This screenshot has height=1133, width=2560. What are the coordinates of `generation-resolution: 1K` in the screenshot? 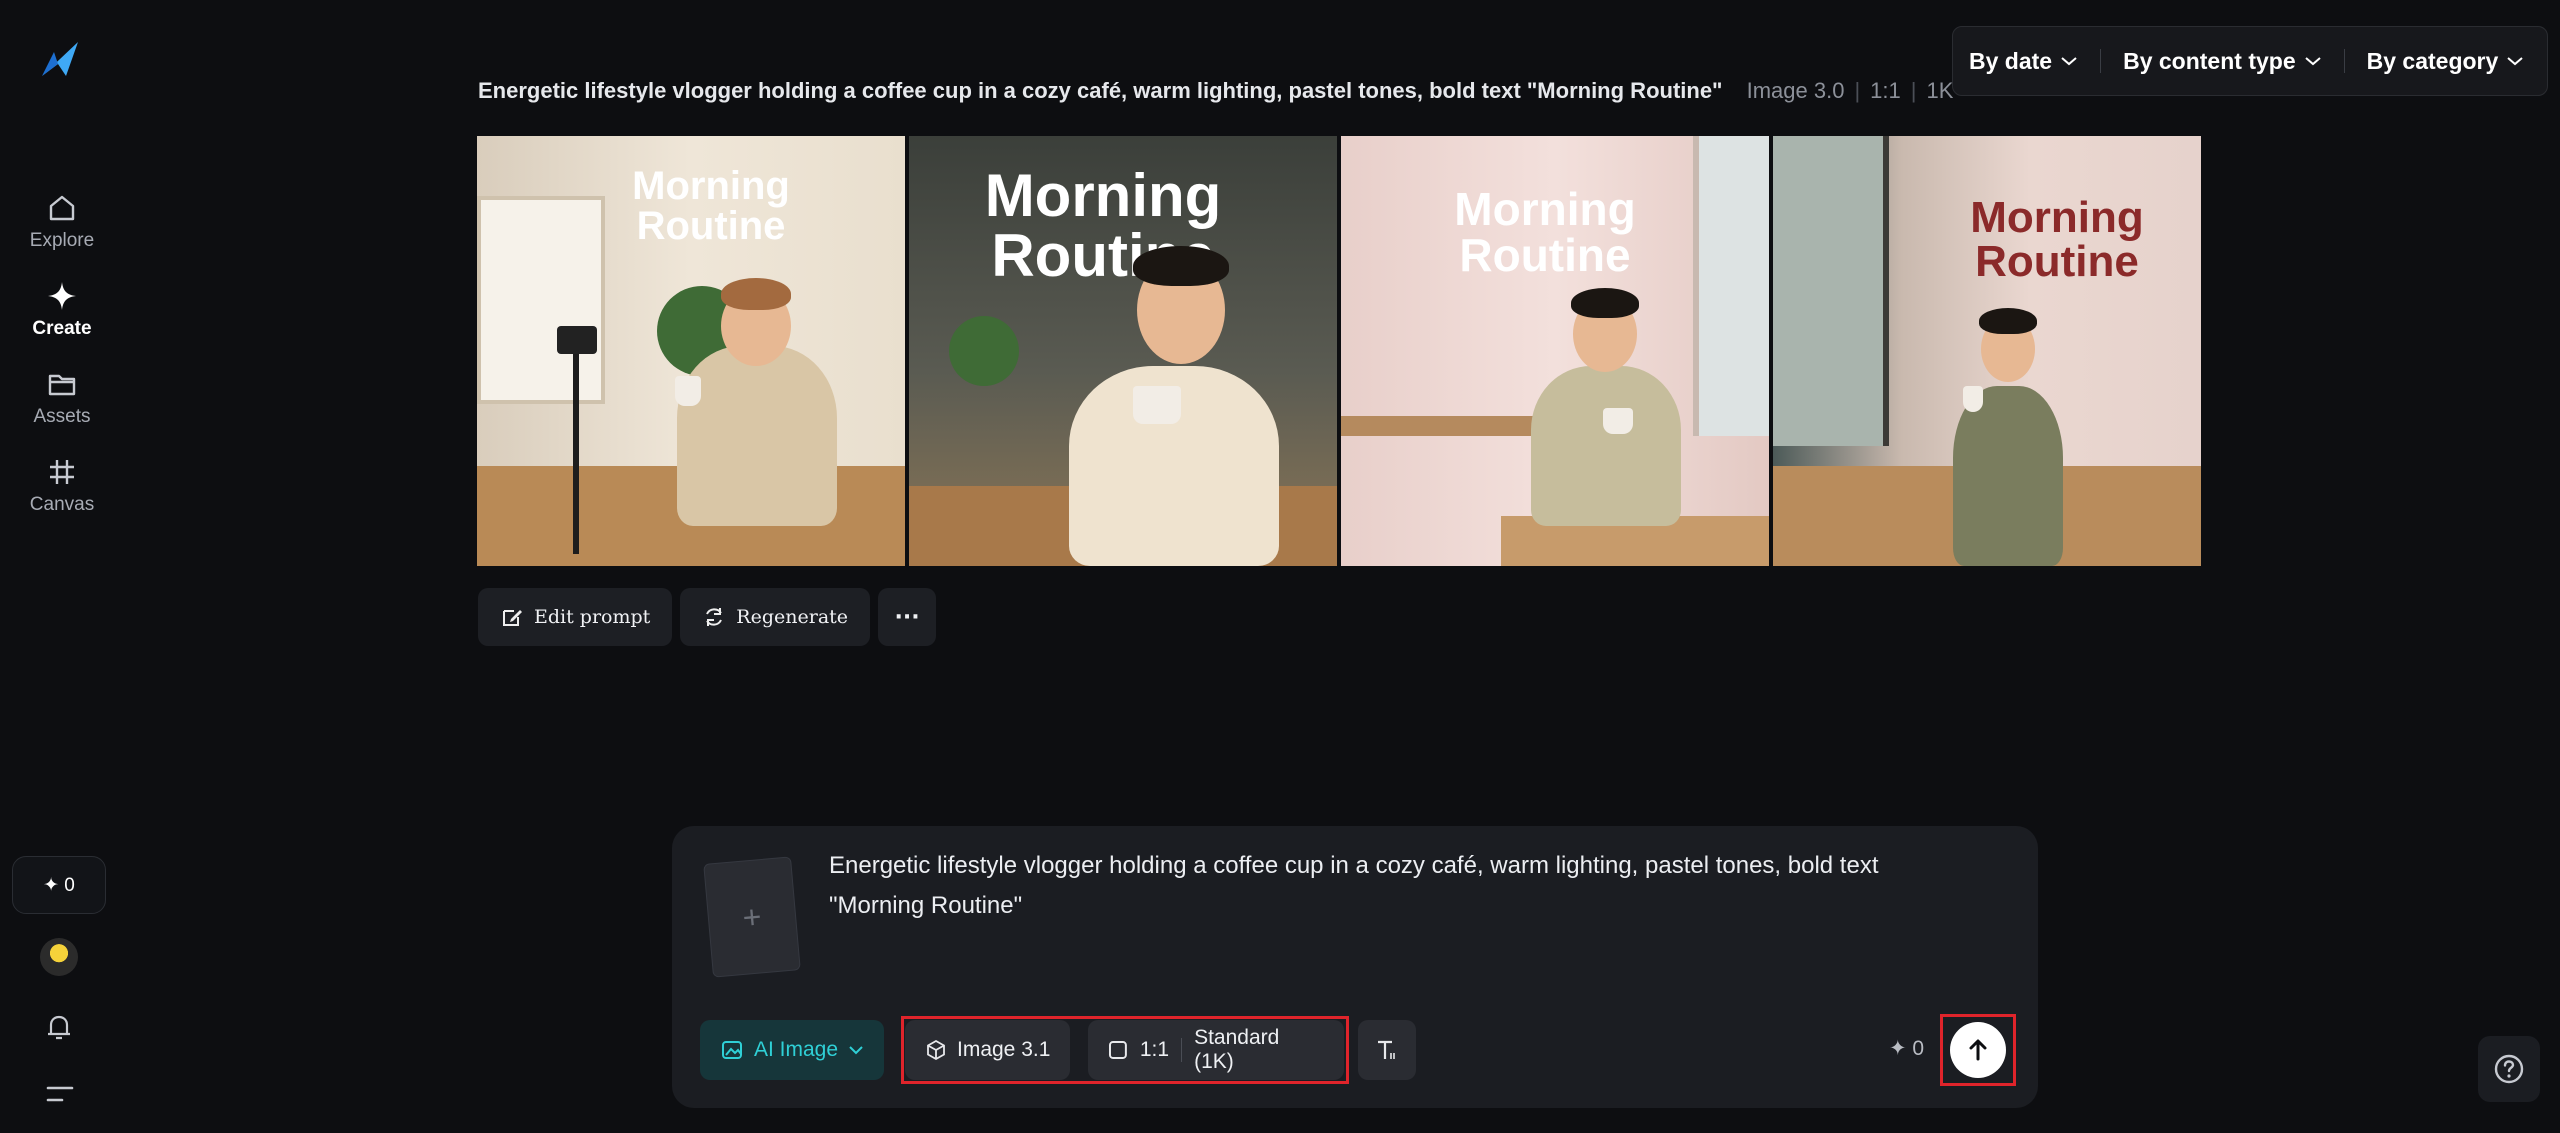 It's located at (1940, 90).